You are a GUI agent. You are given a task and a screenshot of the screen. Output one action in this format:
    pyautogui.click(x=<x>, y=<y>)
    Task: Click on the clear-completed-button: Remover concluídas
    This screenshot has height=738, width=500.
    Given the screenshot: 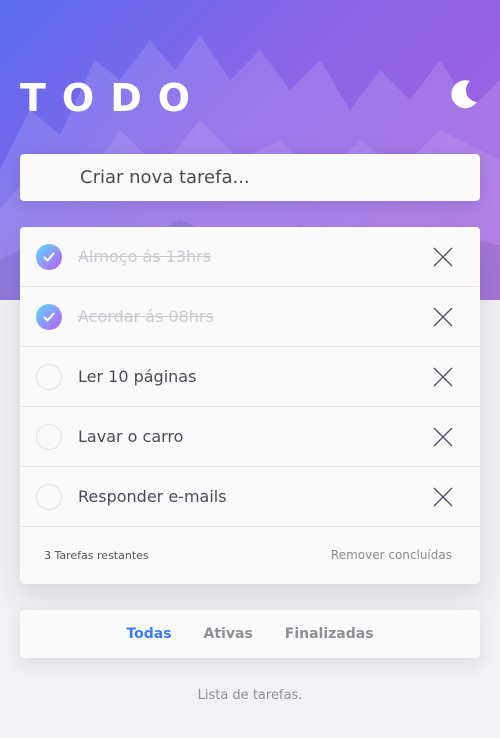 What is the action you would take?
    pyautogui.click(x=391, y=555)
    